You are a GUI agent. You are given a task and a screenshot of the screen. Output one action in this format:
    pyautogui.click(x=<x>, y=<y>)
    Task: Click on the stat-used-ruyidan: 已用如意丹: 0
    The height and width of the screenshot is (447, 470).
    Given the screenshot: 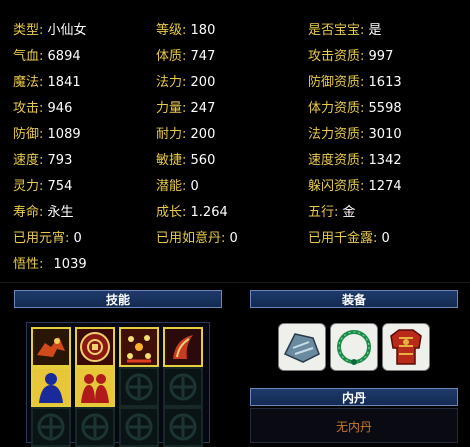 What is the action you would take?
    pyautogui.click(x=197, y=238)
    